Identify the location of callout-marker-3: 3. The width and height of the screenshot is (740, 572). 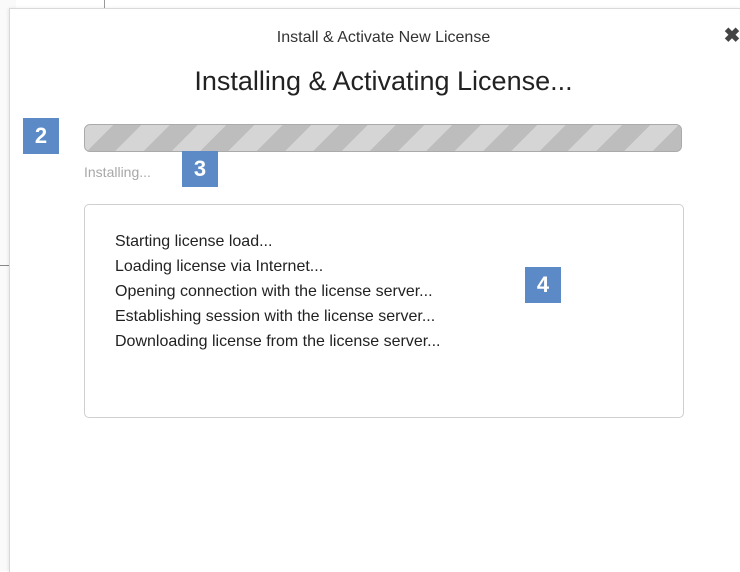
(200, 169).